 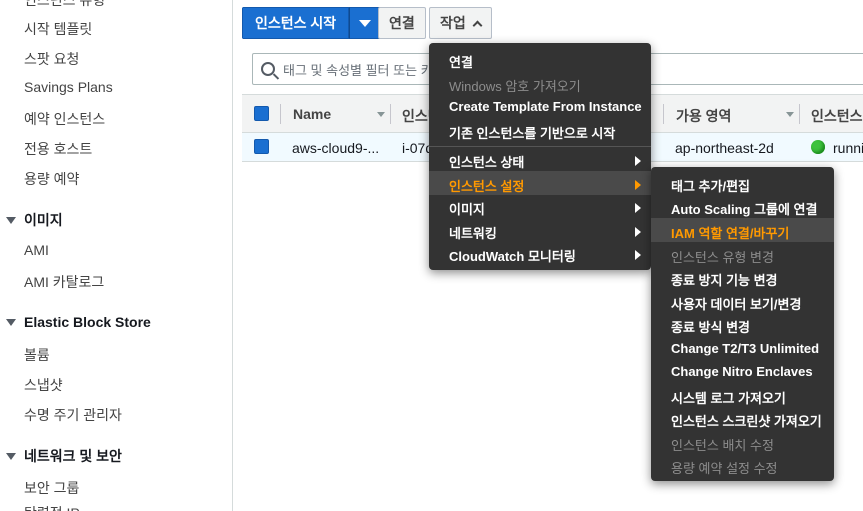 What do you see at coordinates (512, 255) in the screenshot?
I see `menu-item-cloudwatch: CloudWatch 모니터링` at bounding box center [512, 255].